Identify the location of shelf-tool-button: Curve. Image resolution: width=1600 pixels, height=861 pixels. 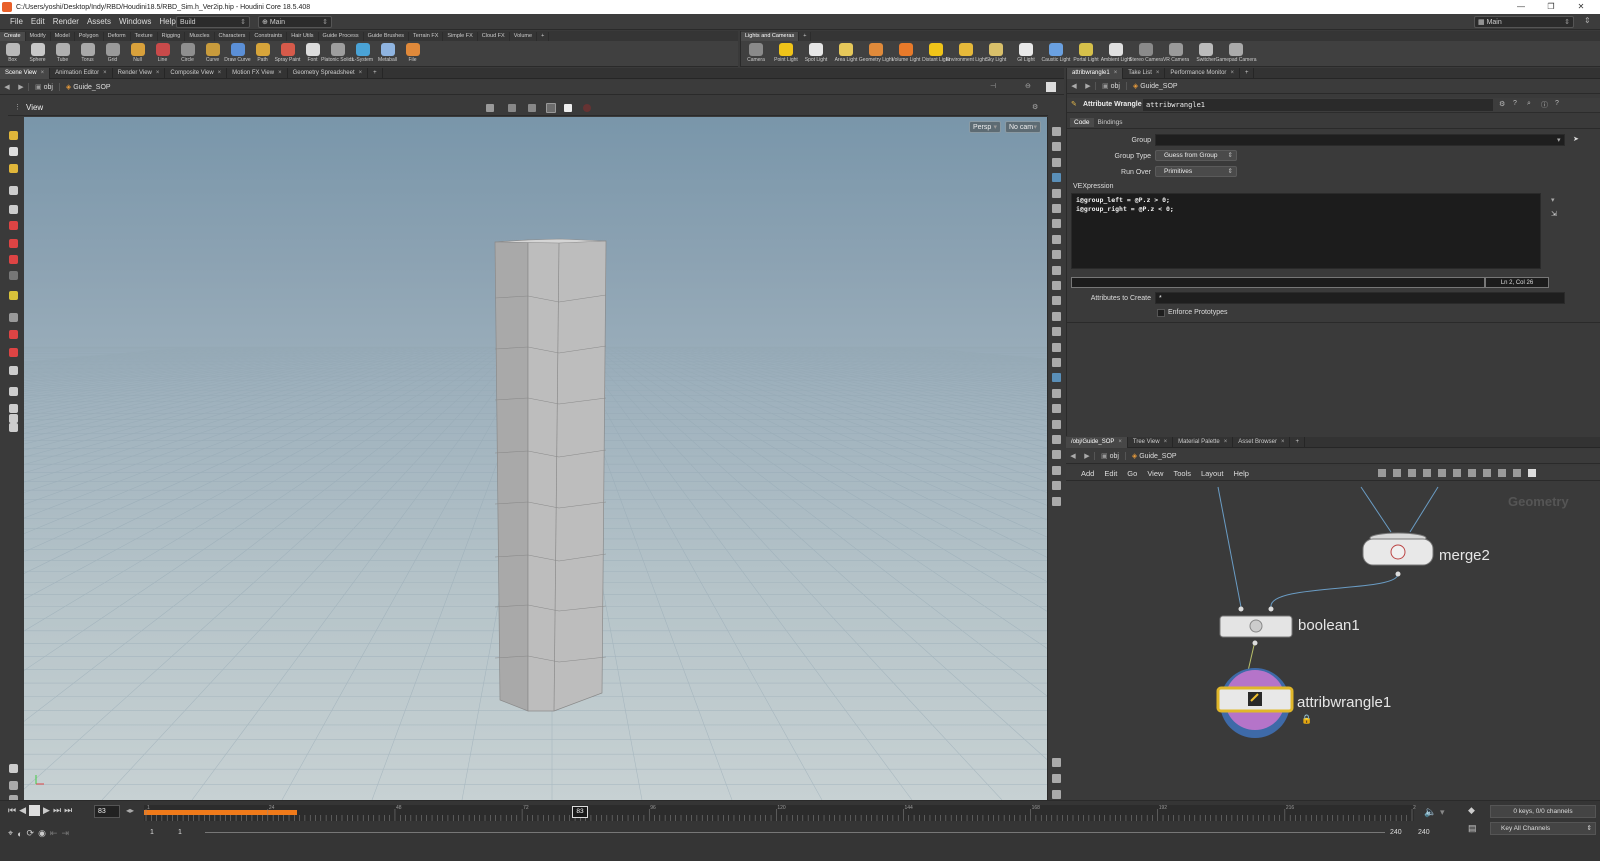
(212, 53).